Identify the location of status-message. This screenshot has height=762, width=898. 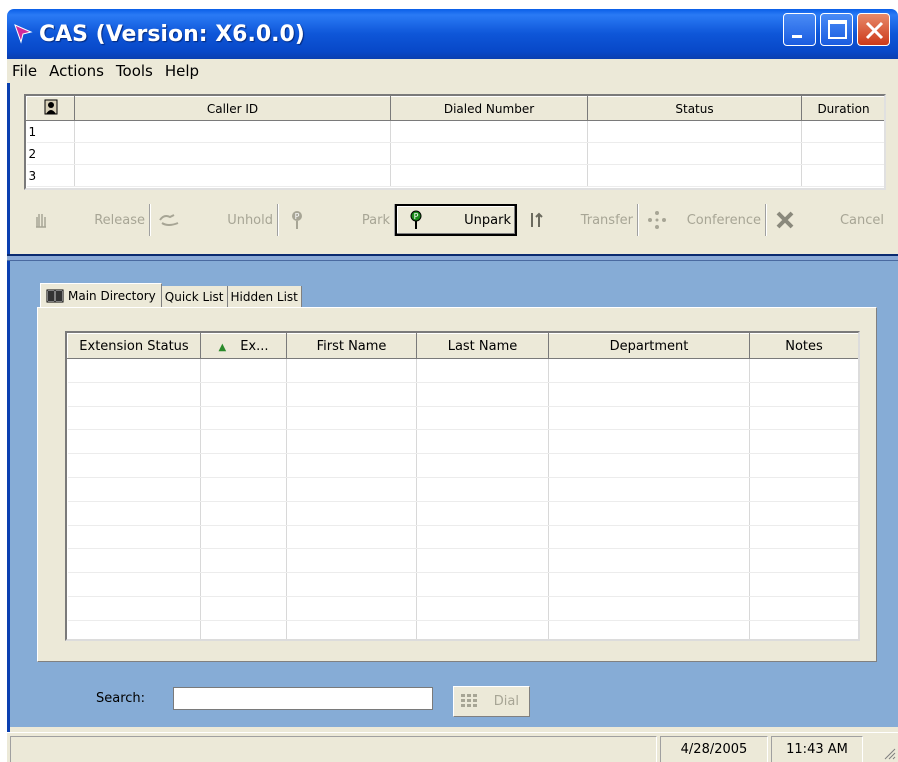
(333, 749).